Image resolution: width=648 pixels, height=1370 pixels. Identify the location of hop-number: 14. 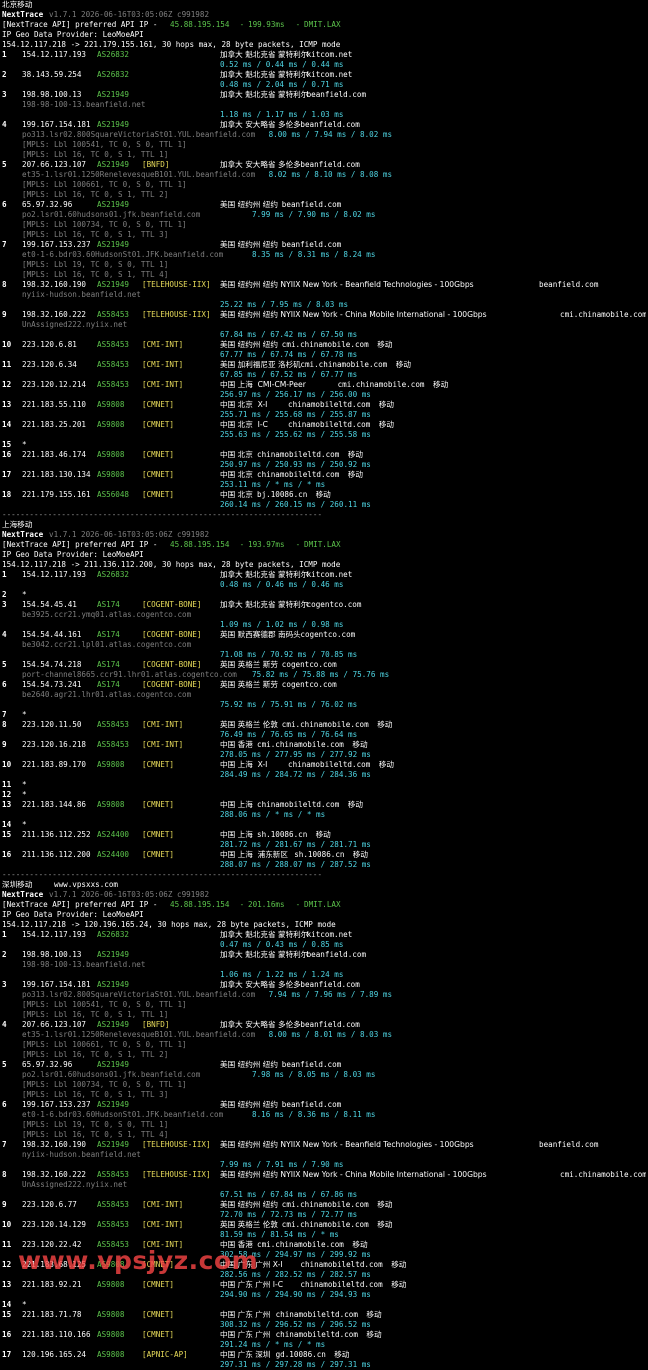
(7, 824).